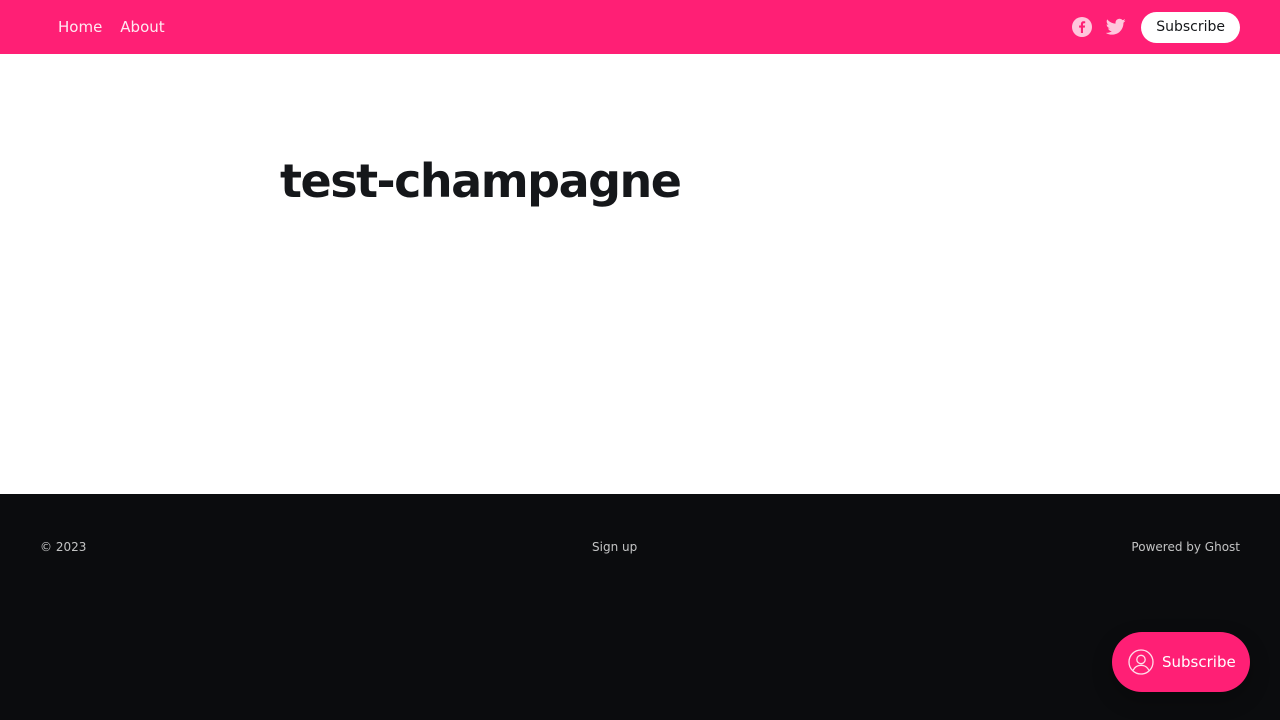 Image resolution: width=1280 pixels, height=720 pixels. I want to click on nav-item-home: Home, so click(80, 27).